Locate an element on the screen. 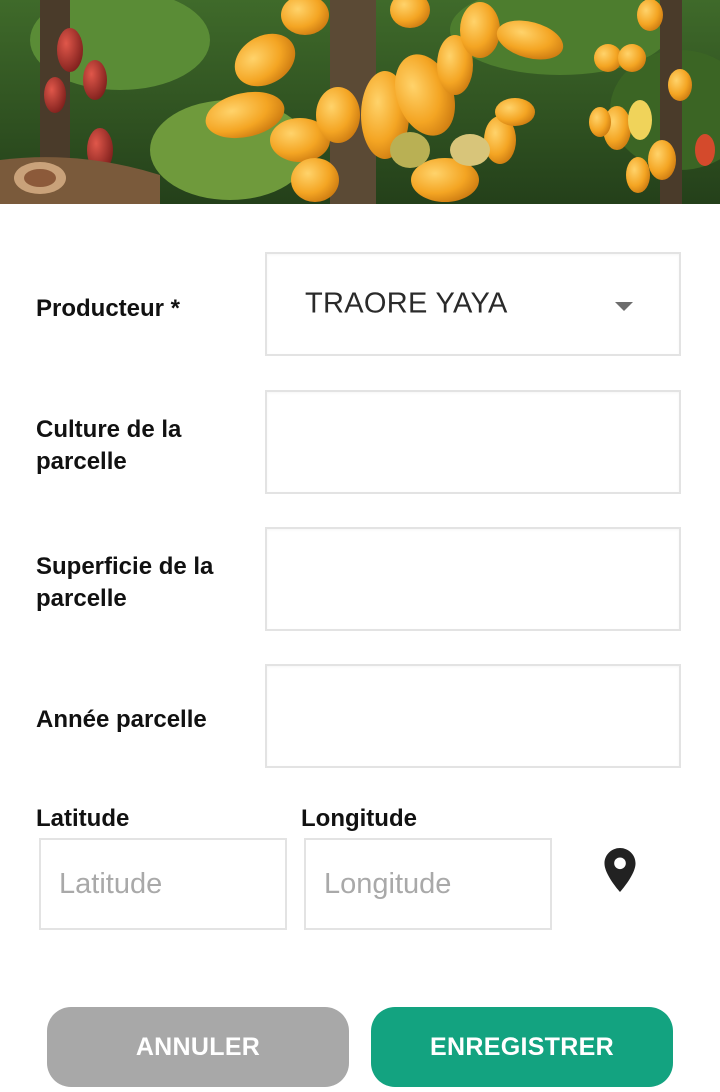  longitude-field is located at coordinates (428, 884).